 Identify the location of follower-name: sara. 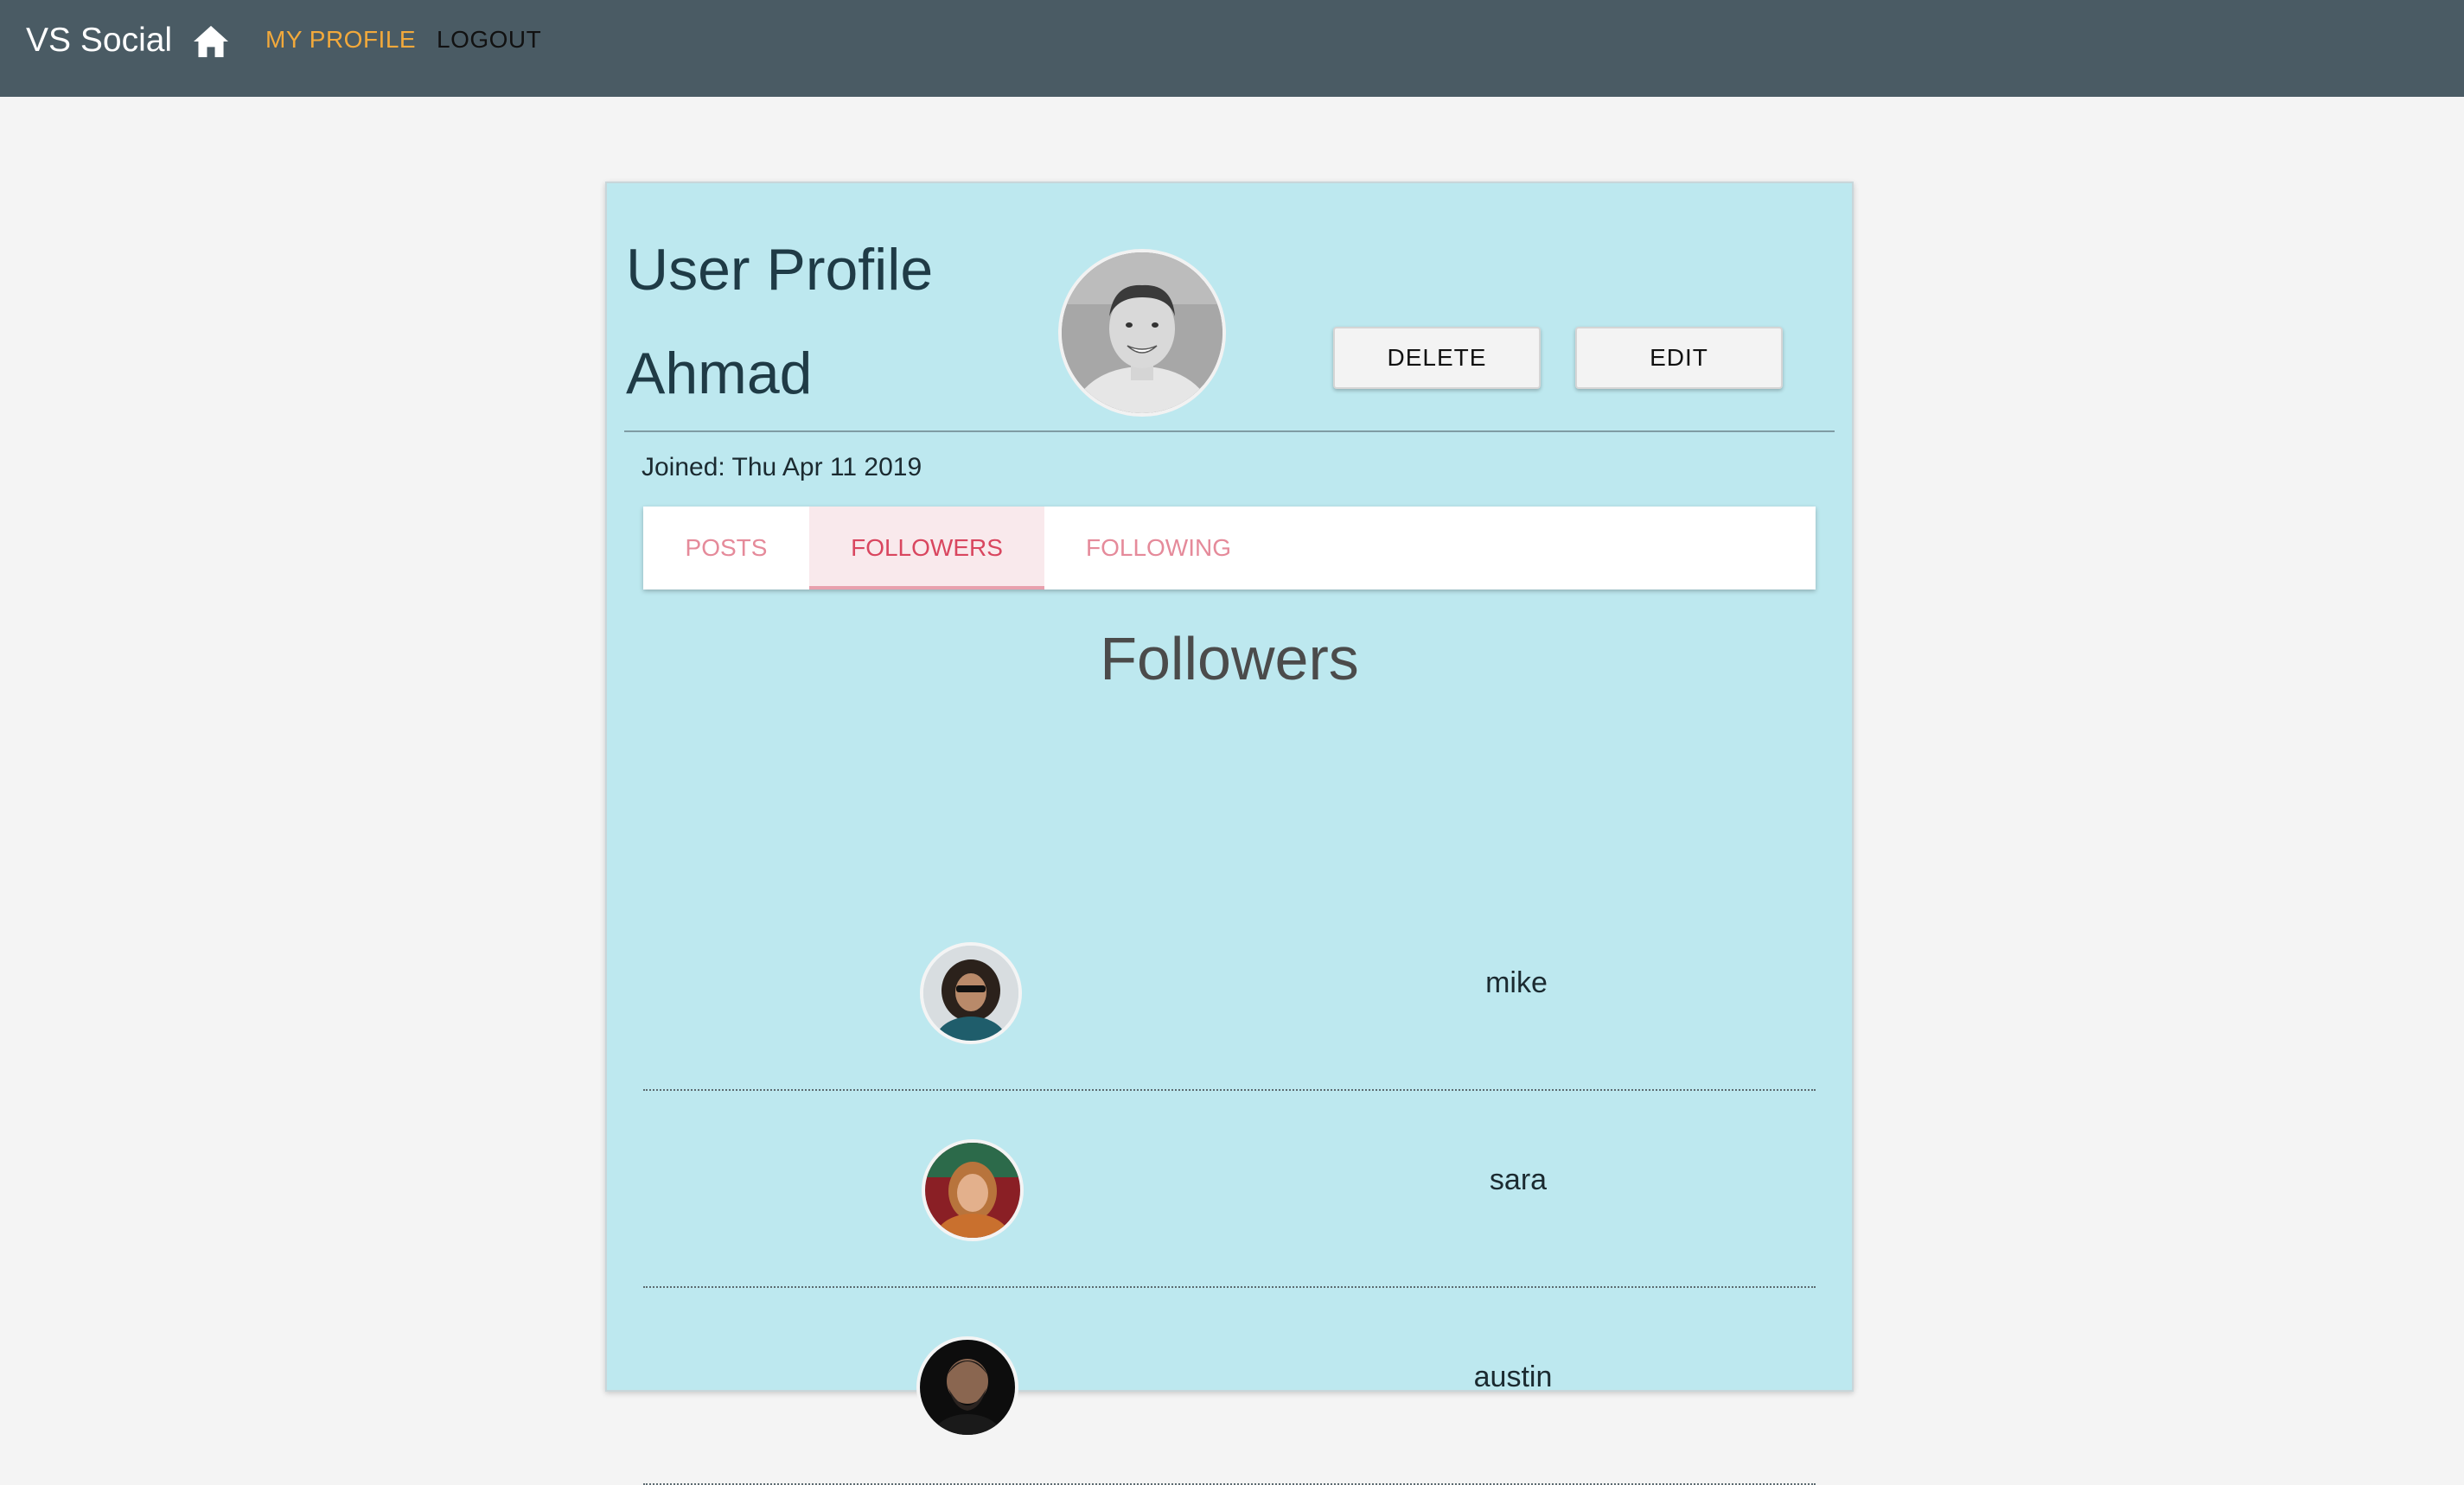
(1518, 1180).